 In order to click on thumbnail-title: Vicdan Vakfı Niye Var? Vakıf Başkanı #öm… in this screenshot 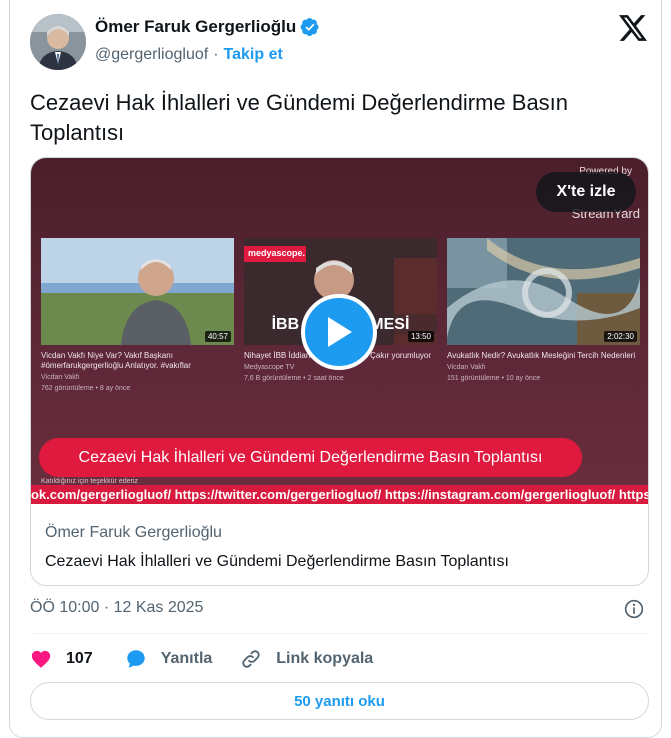, I will do `click(116, 360)`.